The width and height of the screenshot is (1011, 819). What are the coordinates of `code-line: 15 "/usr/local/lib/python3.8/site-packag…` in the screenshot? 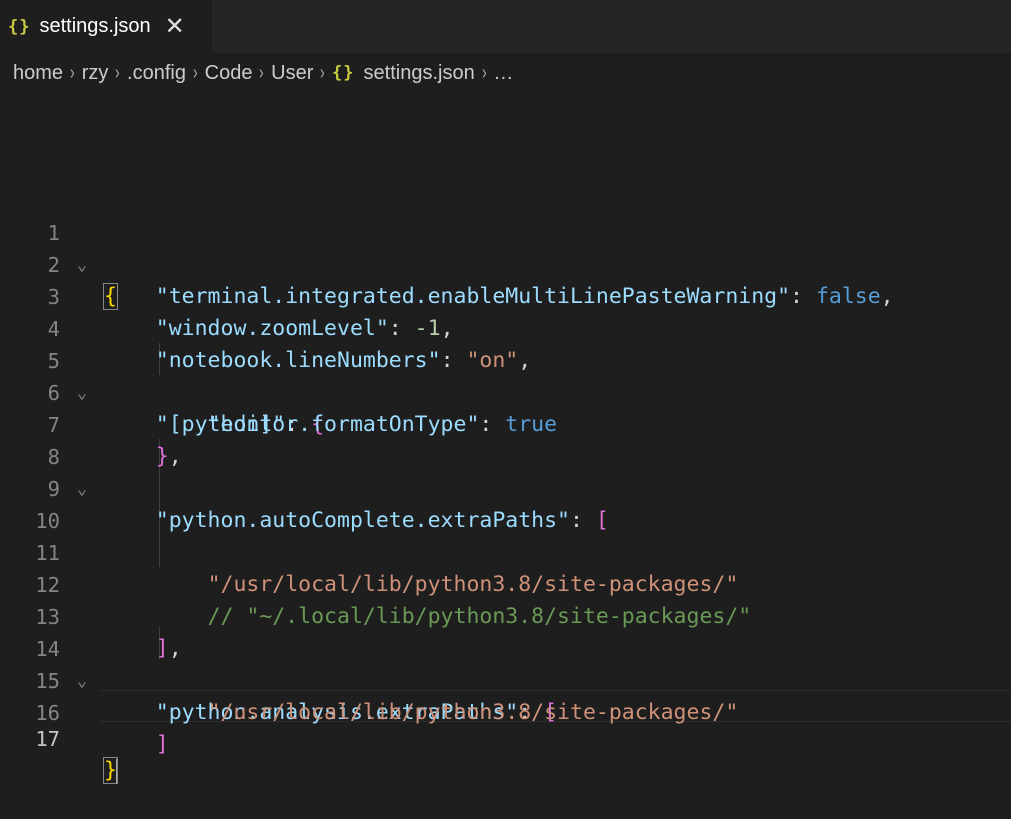 It's located at (505, 679).